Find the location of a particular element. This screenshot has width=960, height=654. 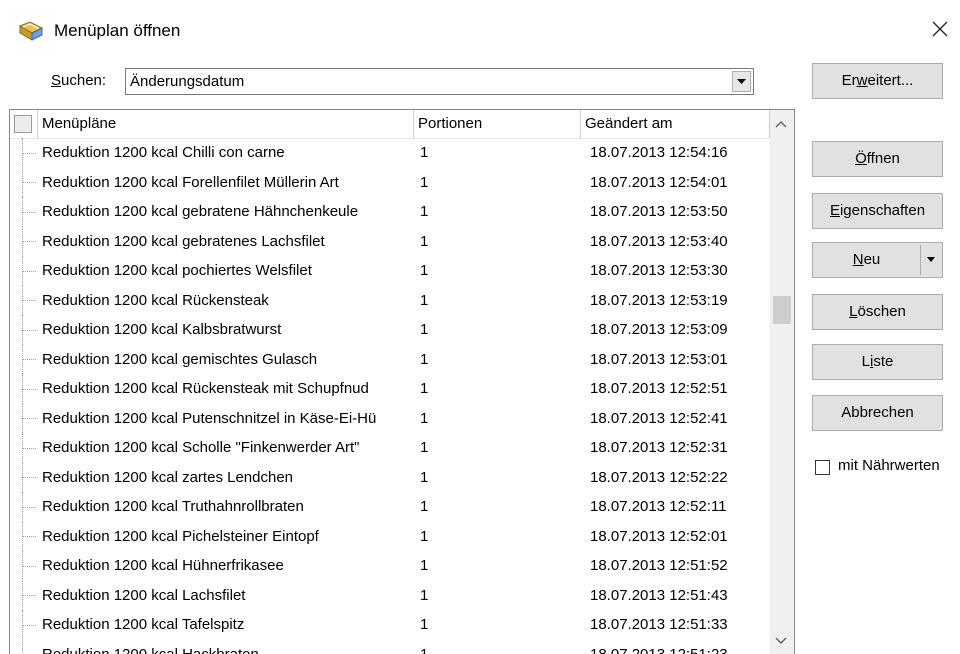

row-changed-cell: 18.07.2013 12:51:33 is located at coordinates (659, 624).